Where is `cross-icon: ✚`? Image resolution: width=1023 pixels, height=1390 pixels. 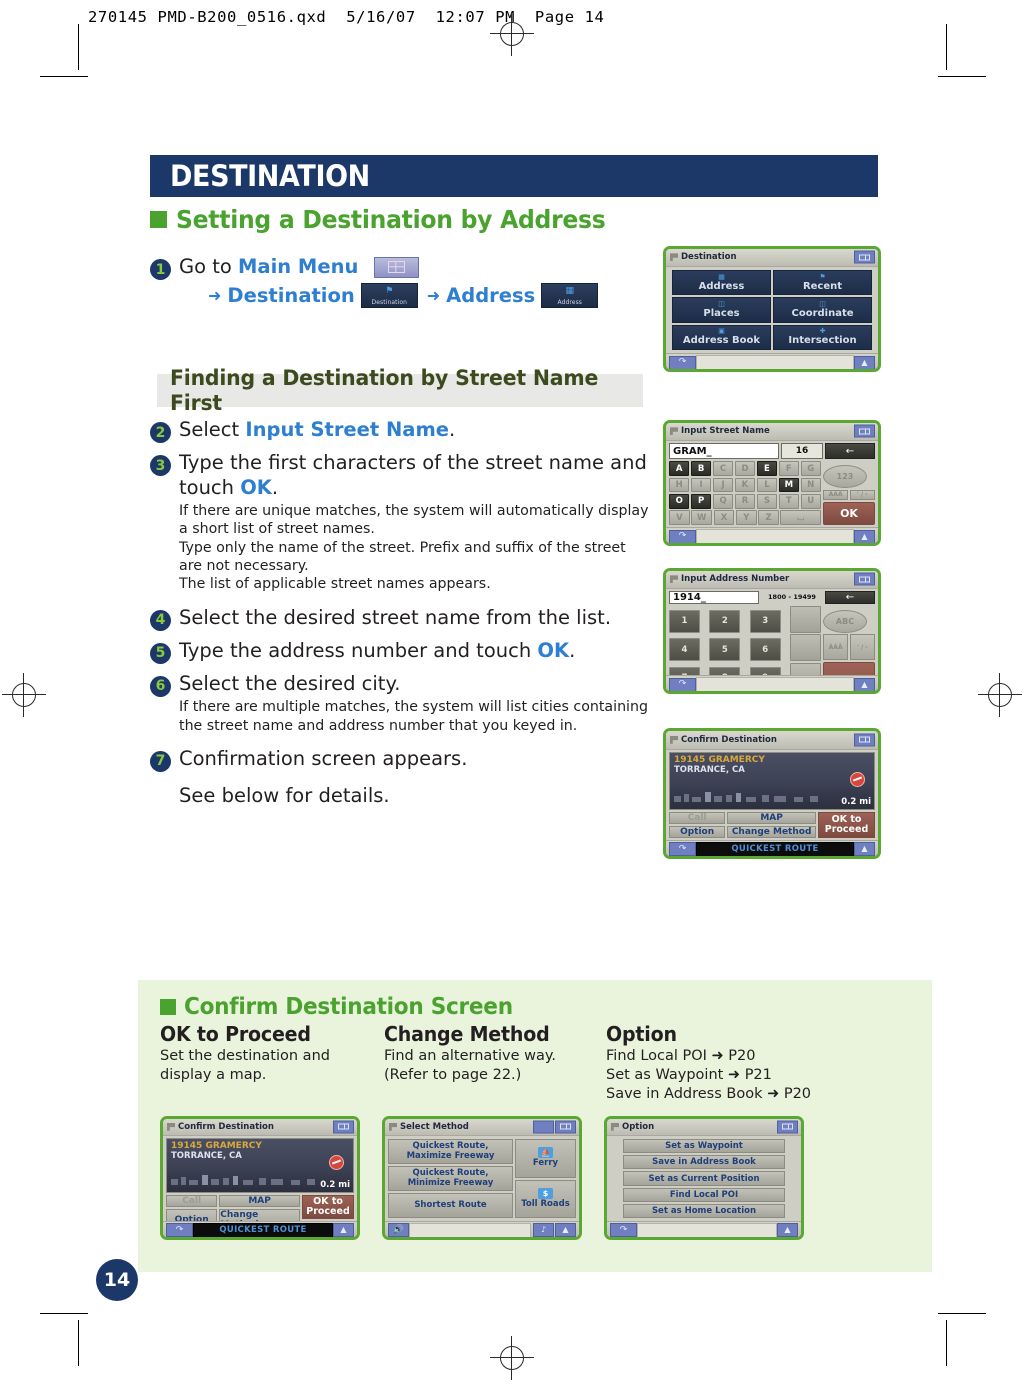
cross-icon: ✚ is located at coordinates (822, 331).